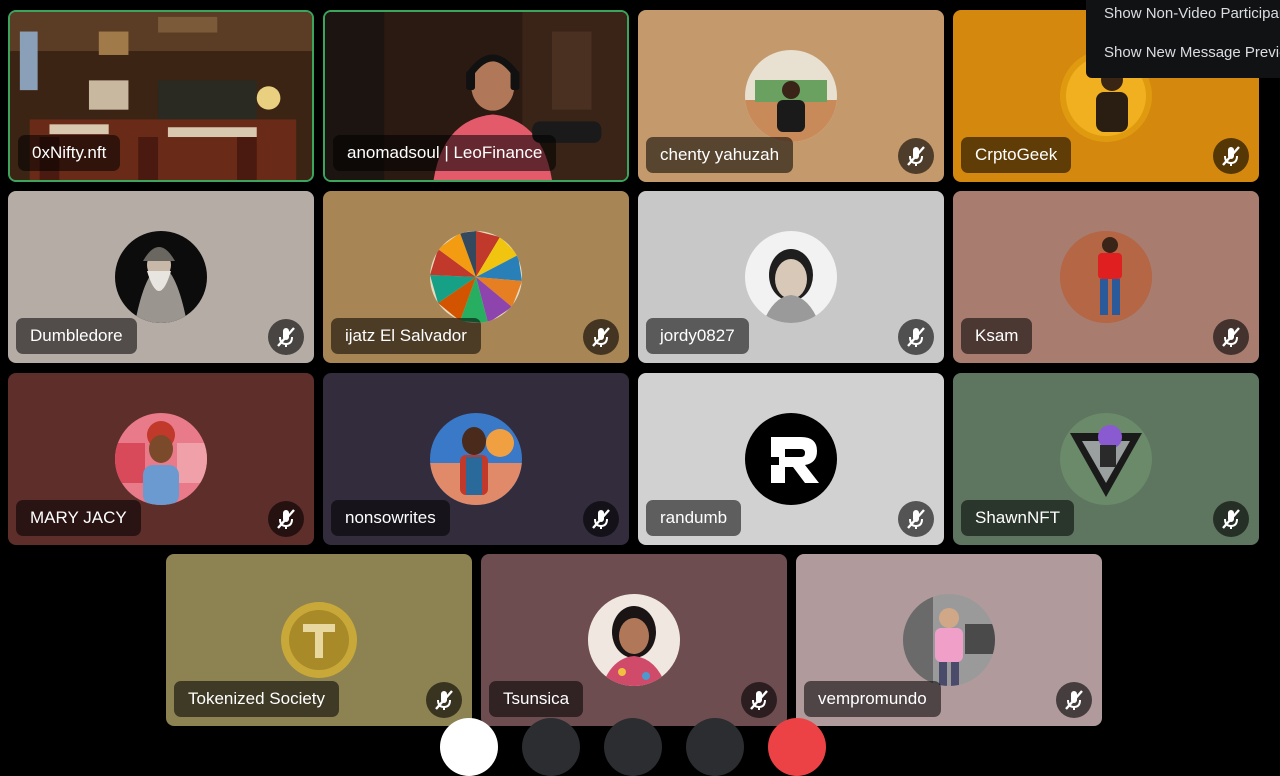 This screenshot has height=776, width=1280. Describe the element at coordinates (536, 699) in the screenshot. I see `participant-name: Tsunsica` at that location.